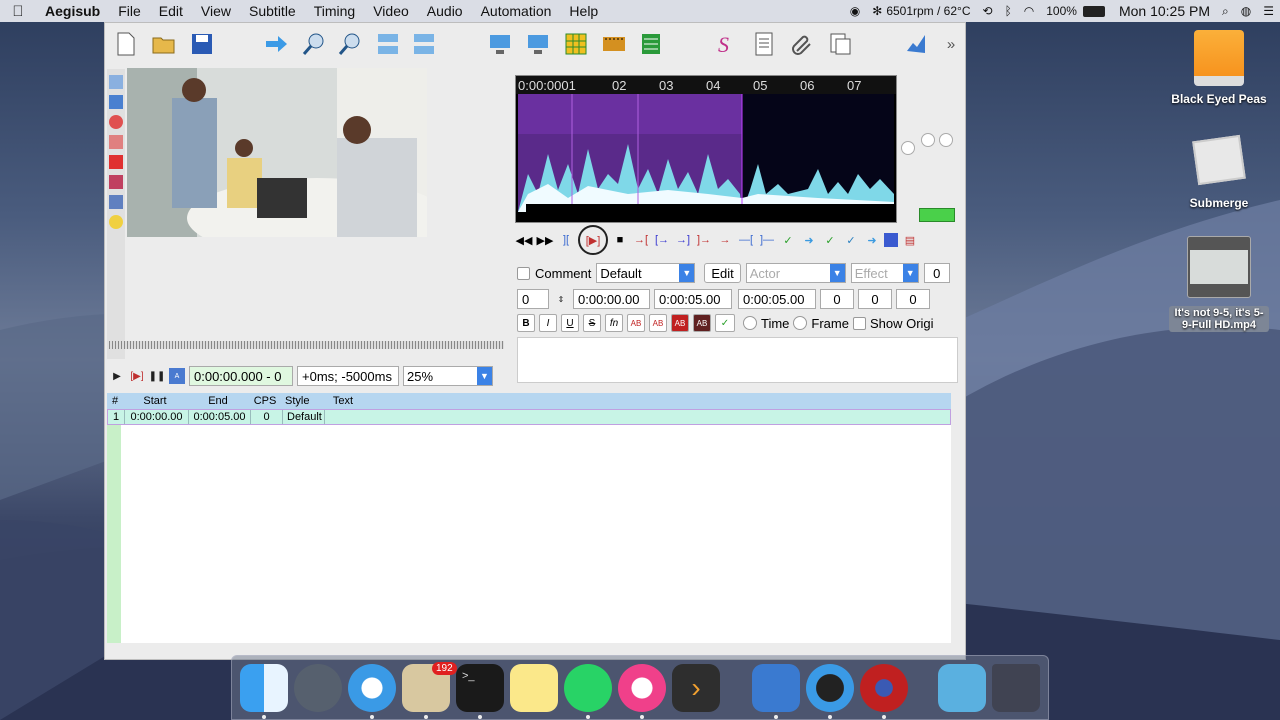  What do you see at coordinates (1164, 11) in the screenshot?
I see `clock: Mon 10:25 PM` at bounding box center [1164, 11].